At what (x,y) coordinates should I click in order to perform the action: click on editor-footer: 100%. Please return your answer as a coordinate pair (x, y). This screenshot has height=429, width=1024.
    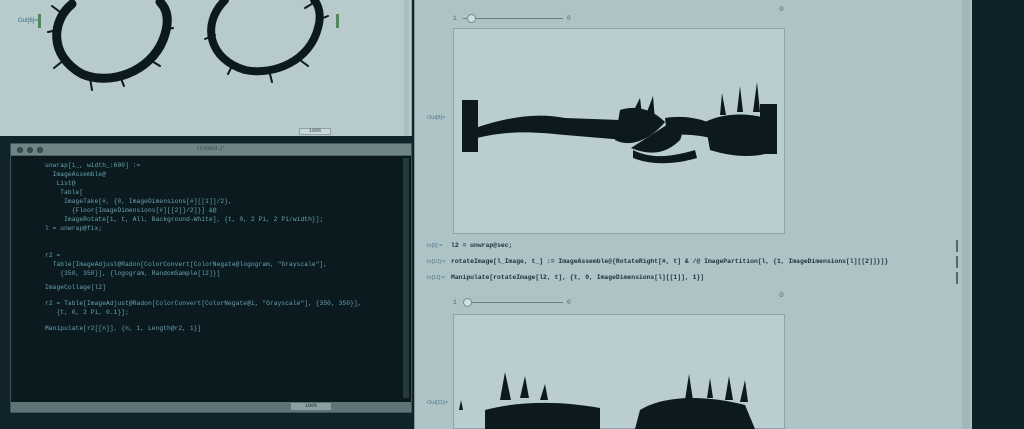
    Looking at the image, I should click on (211, 407).